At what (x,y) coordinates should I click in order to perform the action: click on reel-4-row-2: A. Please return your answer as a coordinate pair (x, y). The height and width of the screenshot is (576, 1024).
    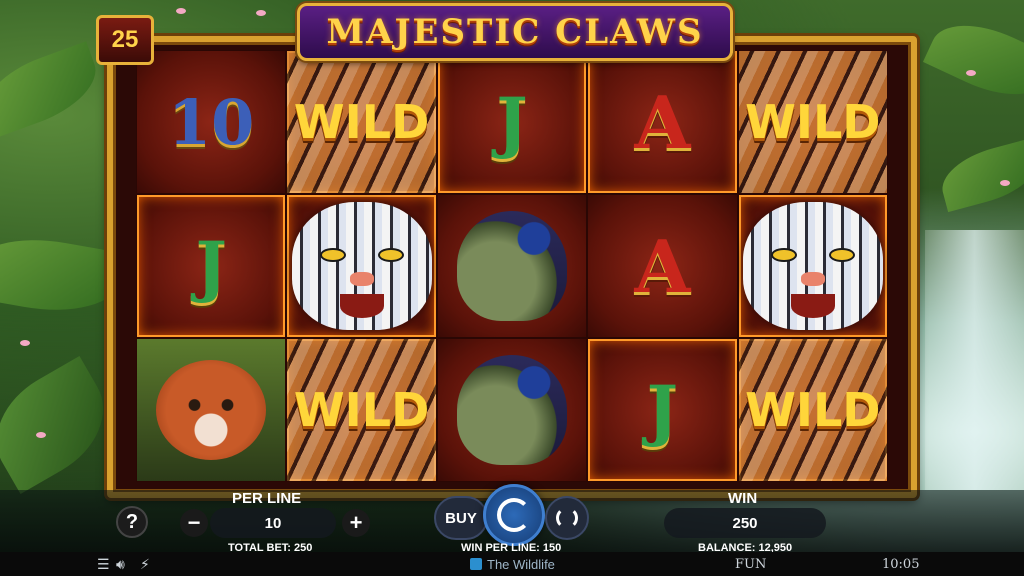
    Looking at the image, I should click on (662, 266).